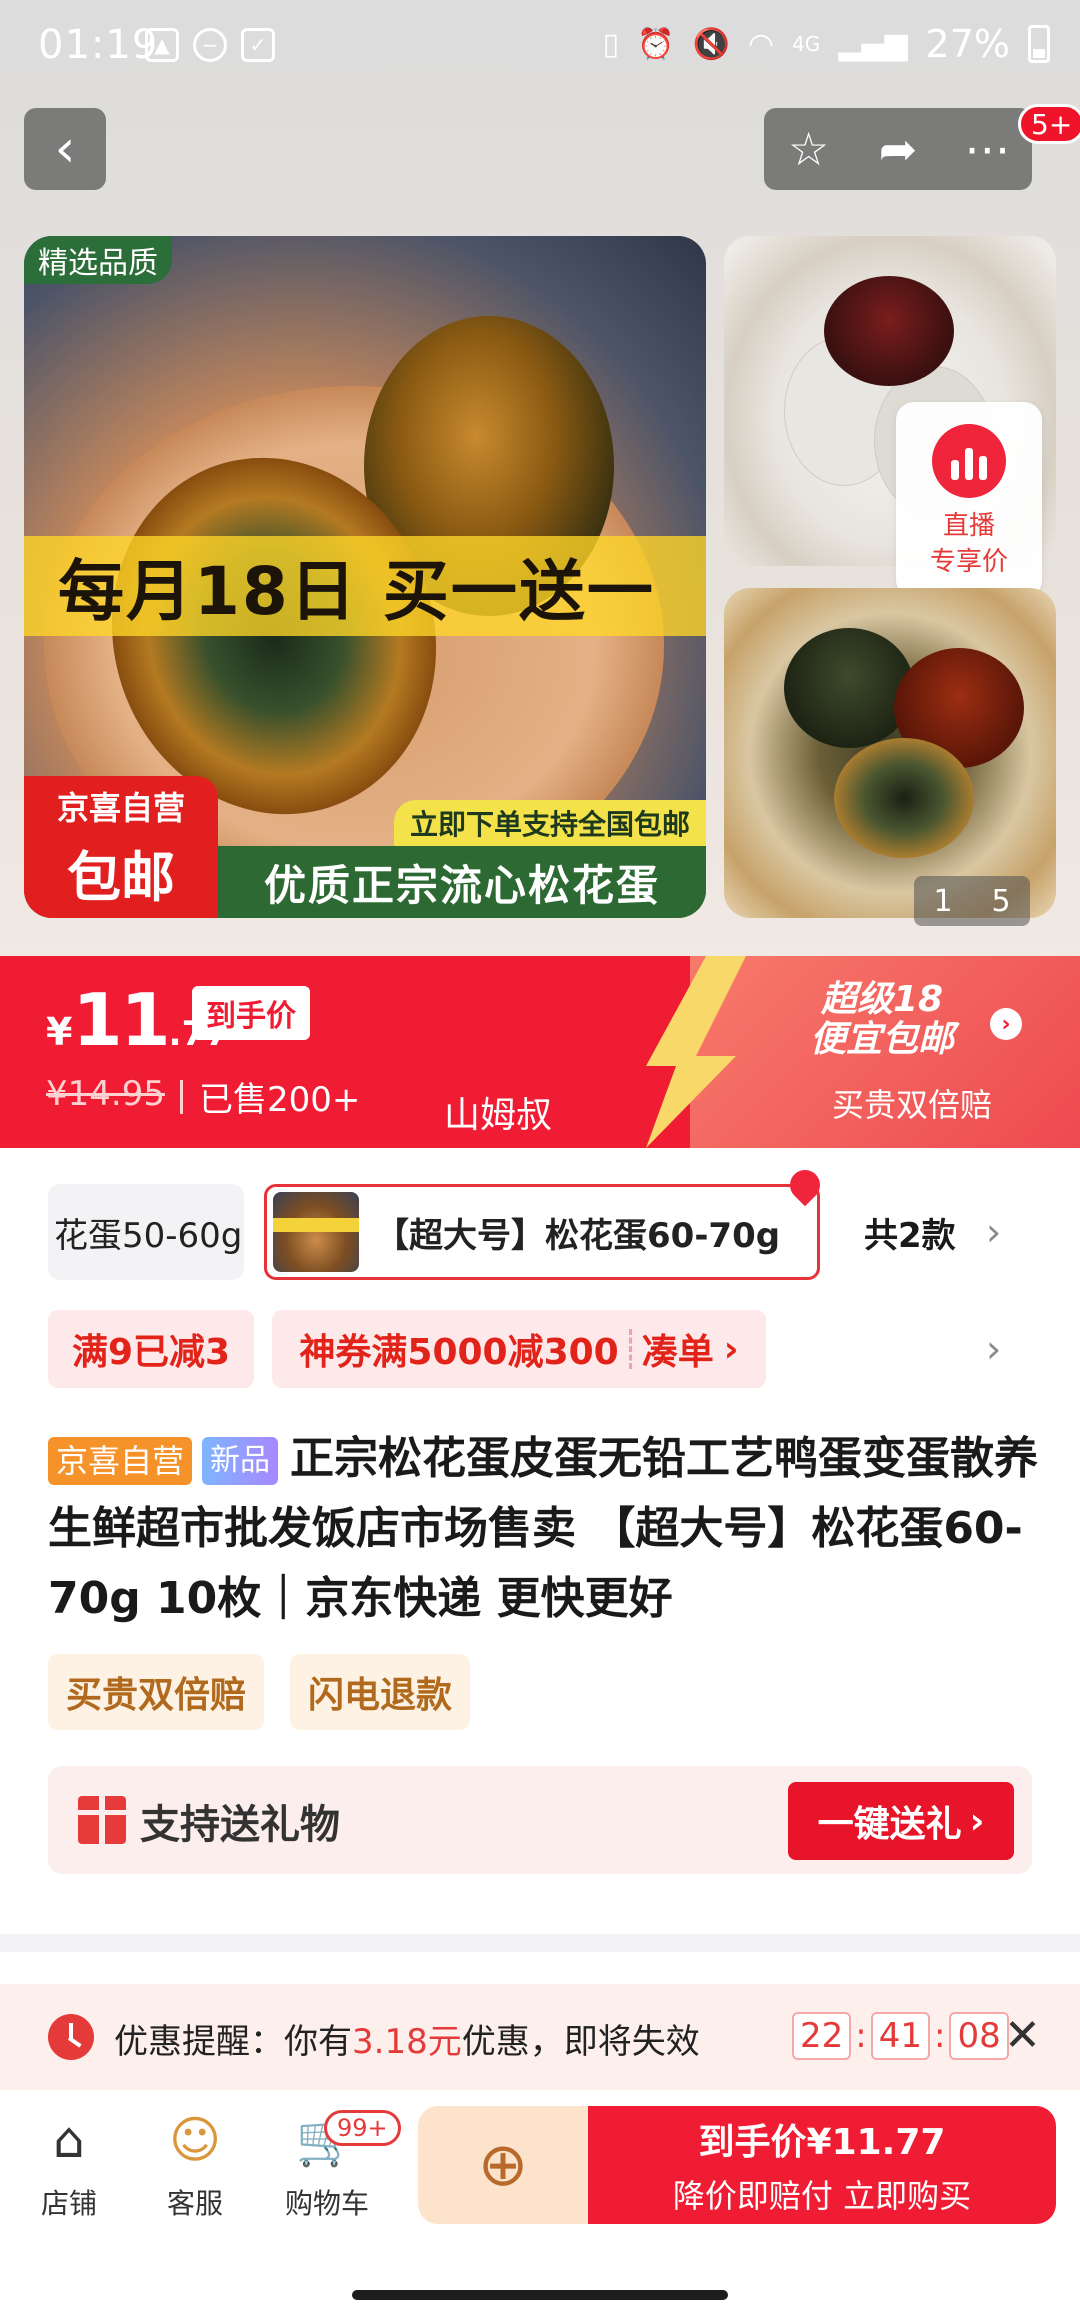 The height and width of the screenshot is (2316, 1080). Describe the element at coordinates (156, 1692) in the screenshot. I see `service-tag: 买贵双倍赔` at that location.